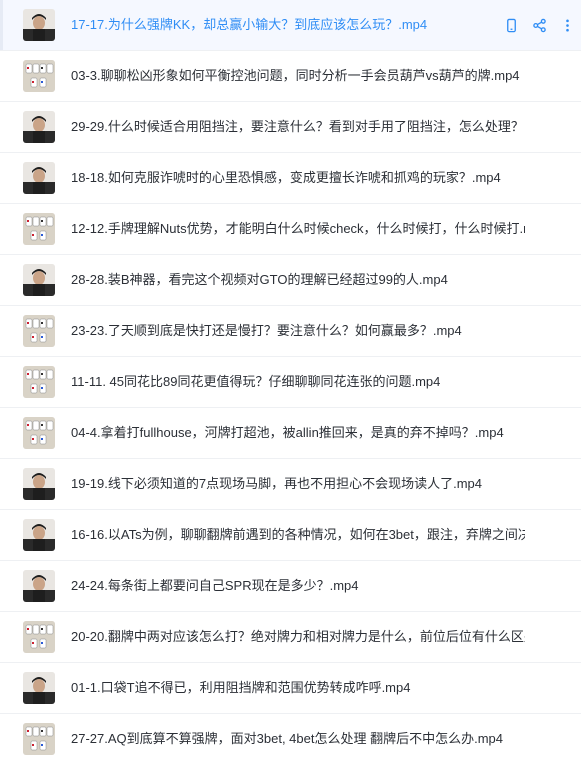 This screenshot has width=581, height=760. Describe the element at coordinates (298, 586) in the screenshot. I see `file-title: 24-24.每条街上都要问自己SPR现在是多少？.mp4` at that location.